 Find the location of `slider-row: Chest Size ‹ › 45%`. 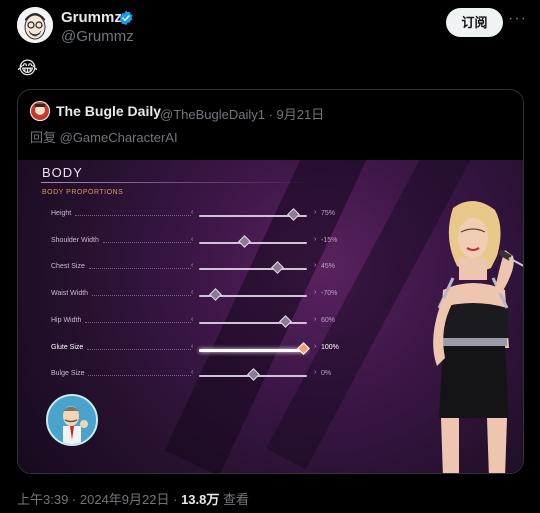

slider-row: Chest Size ‹ › 45% is located at coordinates (201, 268).